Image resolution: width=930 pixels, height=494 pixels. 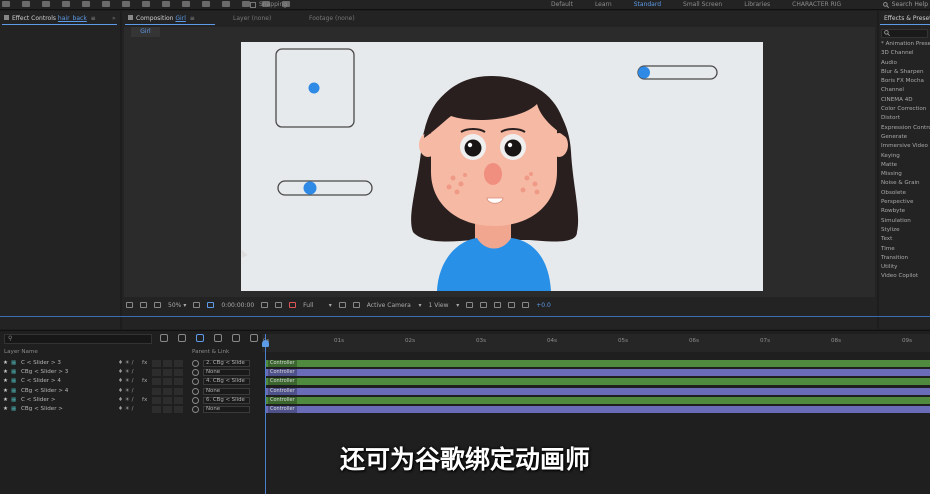 What do you see at coordinates (265, 343) in the screenshot?
I see `playhead-handle` at bounding box center [265, 343].